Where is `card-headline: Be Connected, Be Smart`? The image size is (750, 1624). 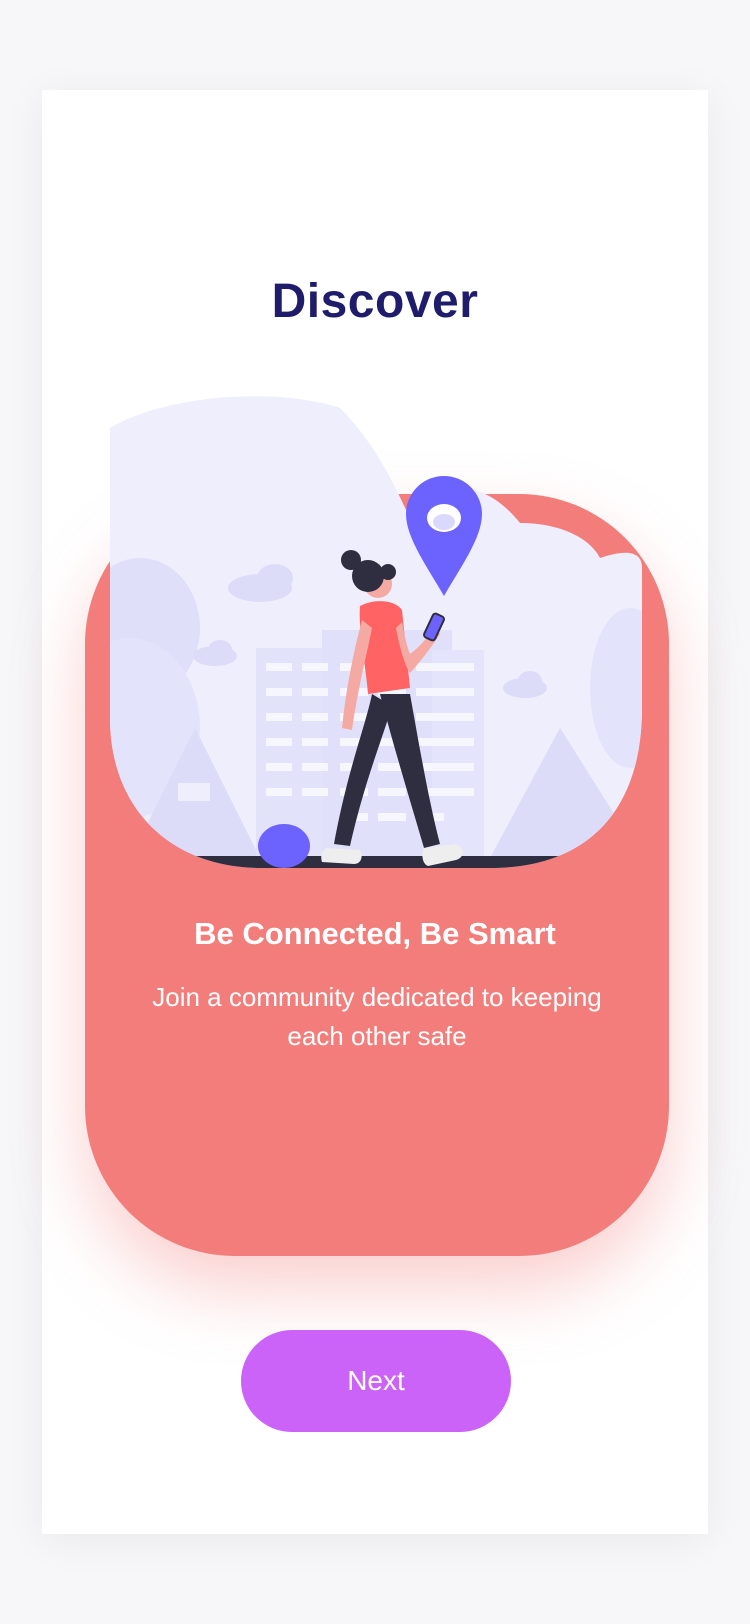 card-headline: Be Connected, Be Smart is located at coordinates (375, 933).